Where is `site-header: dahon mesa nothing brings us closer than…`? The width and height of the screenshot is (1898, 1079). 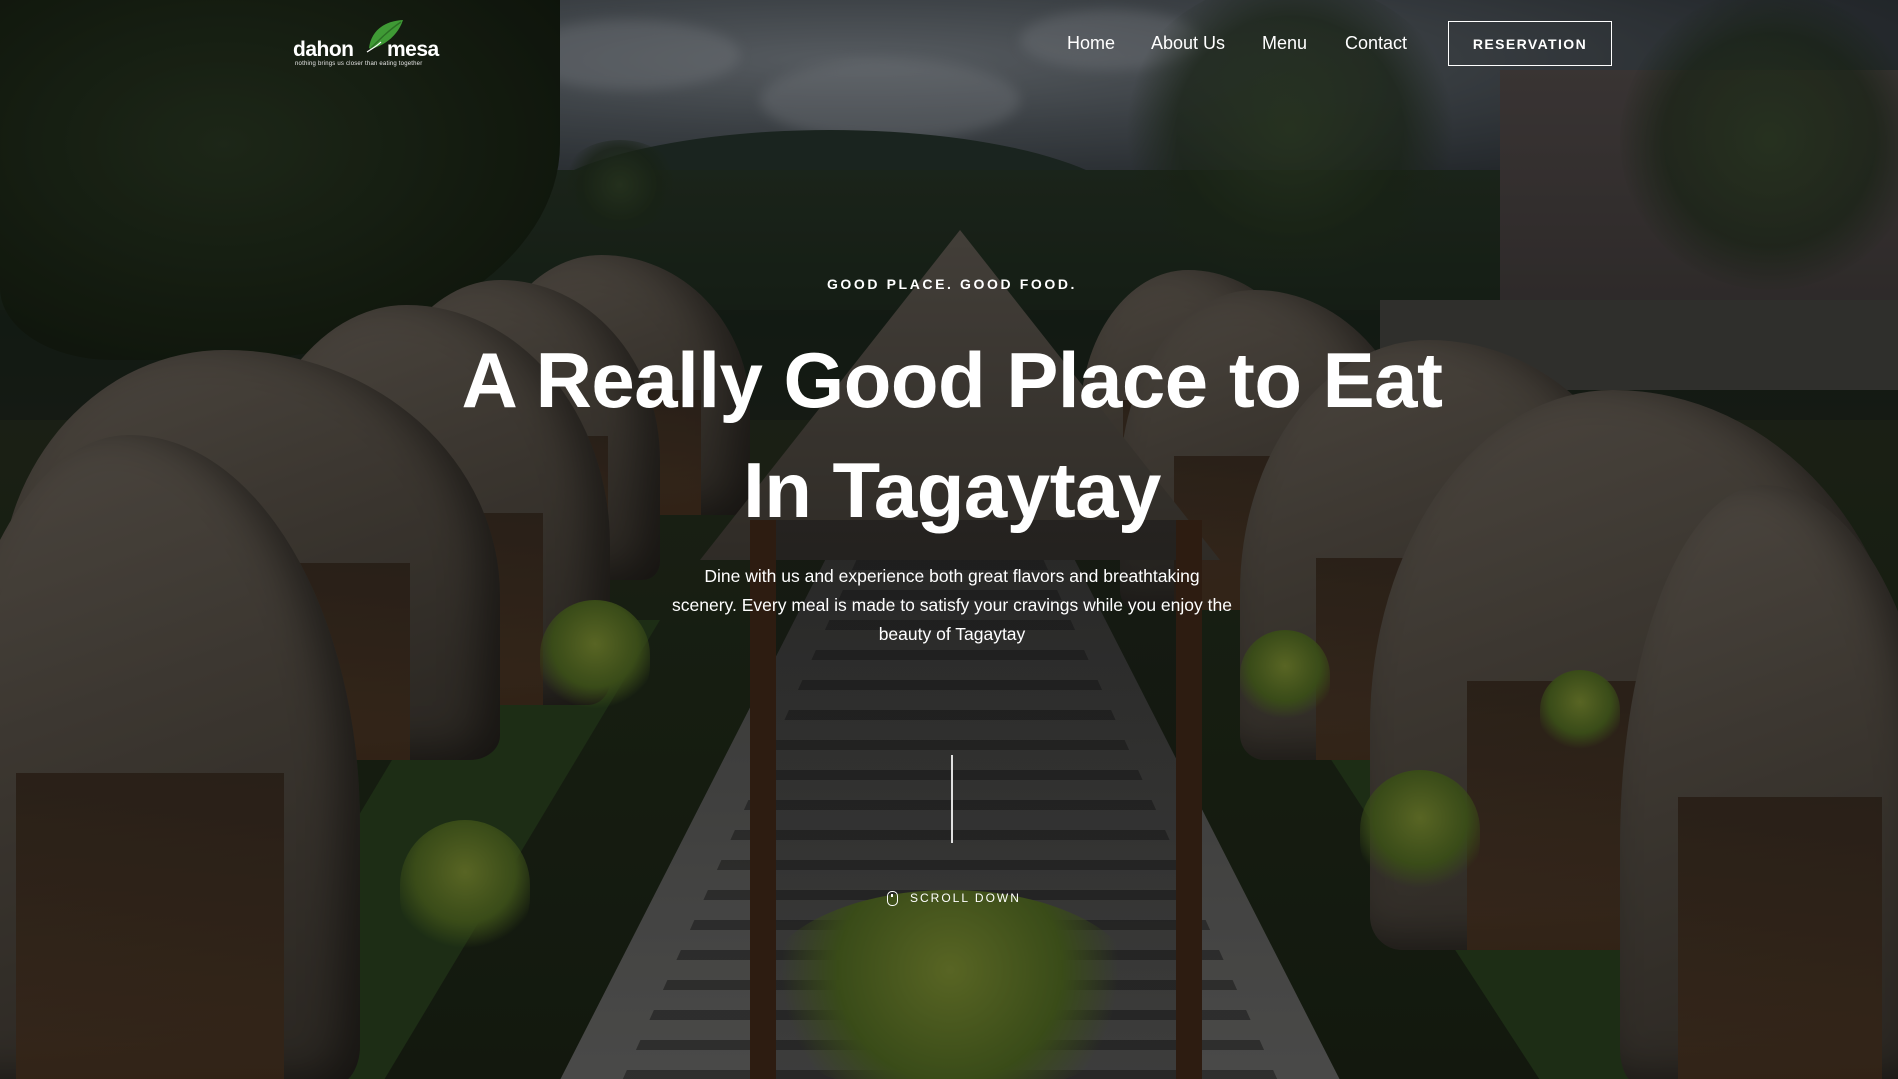
site-header: dahon mesa nothing brings us closer than… is located at coordinates (949, 45).